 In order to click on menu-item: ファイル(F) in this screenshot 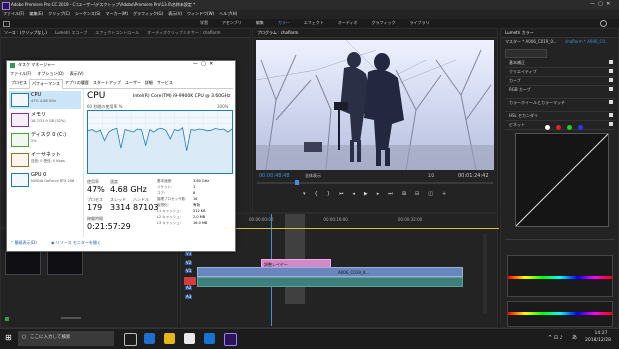, I will do `click(13, 14)`.